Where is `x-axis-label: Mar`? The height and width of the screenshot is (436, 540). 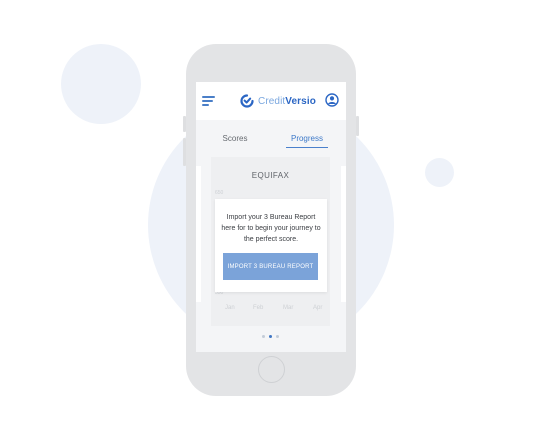
x-axis-label: Mar is located at coordinates (288, 308).